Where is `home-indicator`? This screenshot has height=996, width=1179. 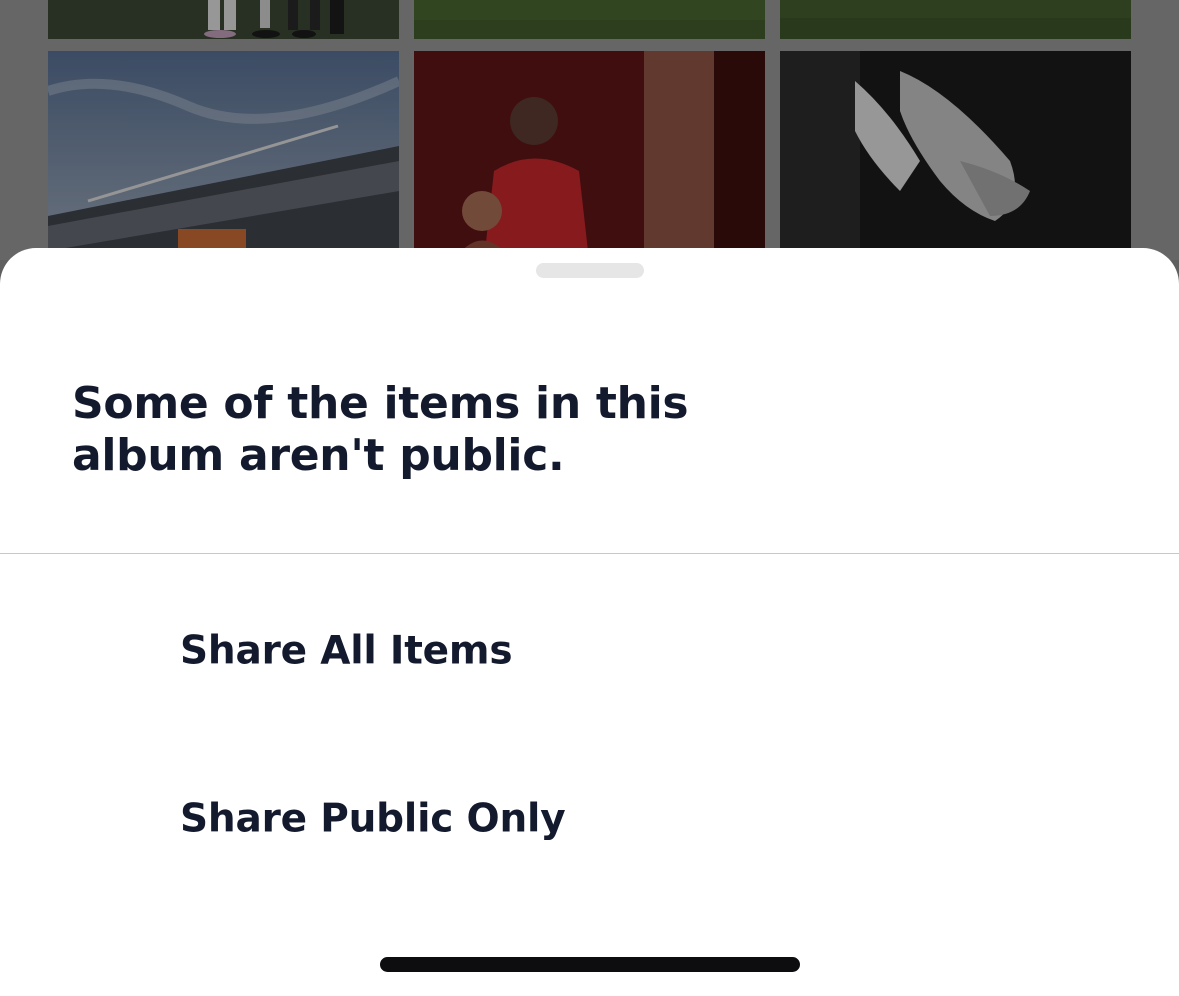
home-indicator is located at coordinates (590, 964).